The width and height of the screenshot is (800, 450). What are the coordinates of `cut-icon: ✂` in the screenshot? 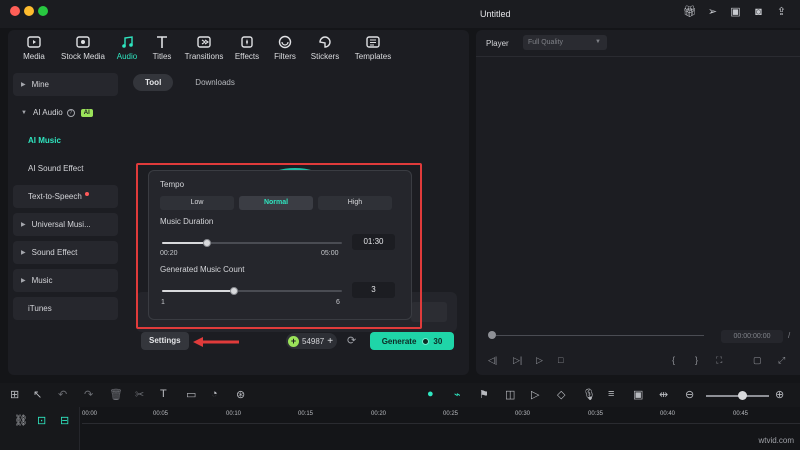 It's located at (139, 394).